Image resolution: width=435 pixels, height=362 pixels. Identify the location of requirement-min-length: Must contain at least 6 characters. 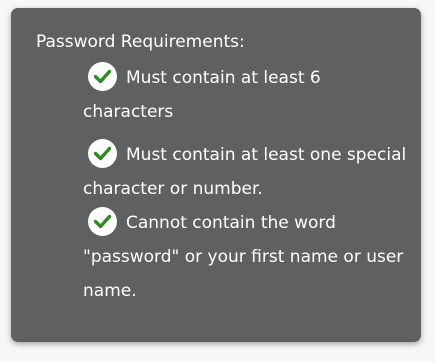
(248, 95).